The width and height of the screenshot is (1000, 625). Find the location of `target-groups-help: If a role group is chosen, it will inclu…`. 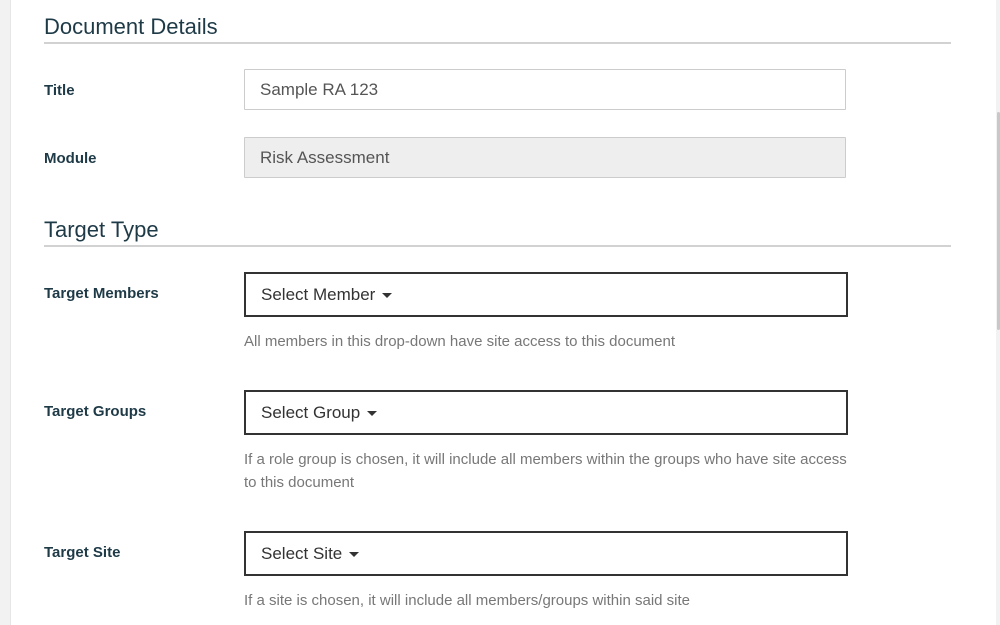

target-groups-help: If a role group is chosen, it will inclu… is located at coordinates (545, 471).